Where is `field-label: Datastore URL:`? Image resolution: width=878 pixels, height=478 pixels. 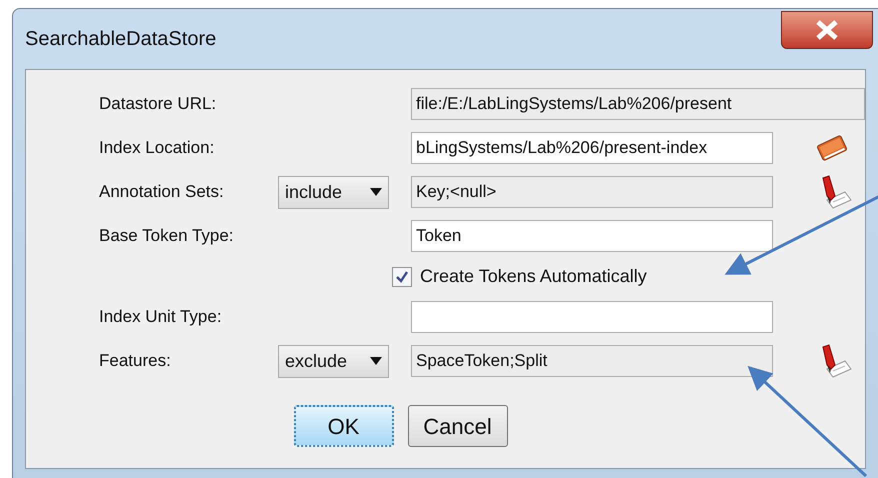
field-label: Datastore URL: is located at coordinates (157, 104).